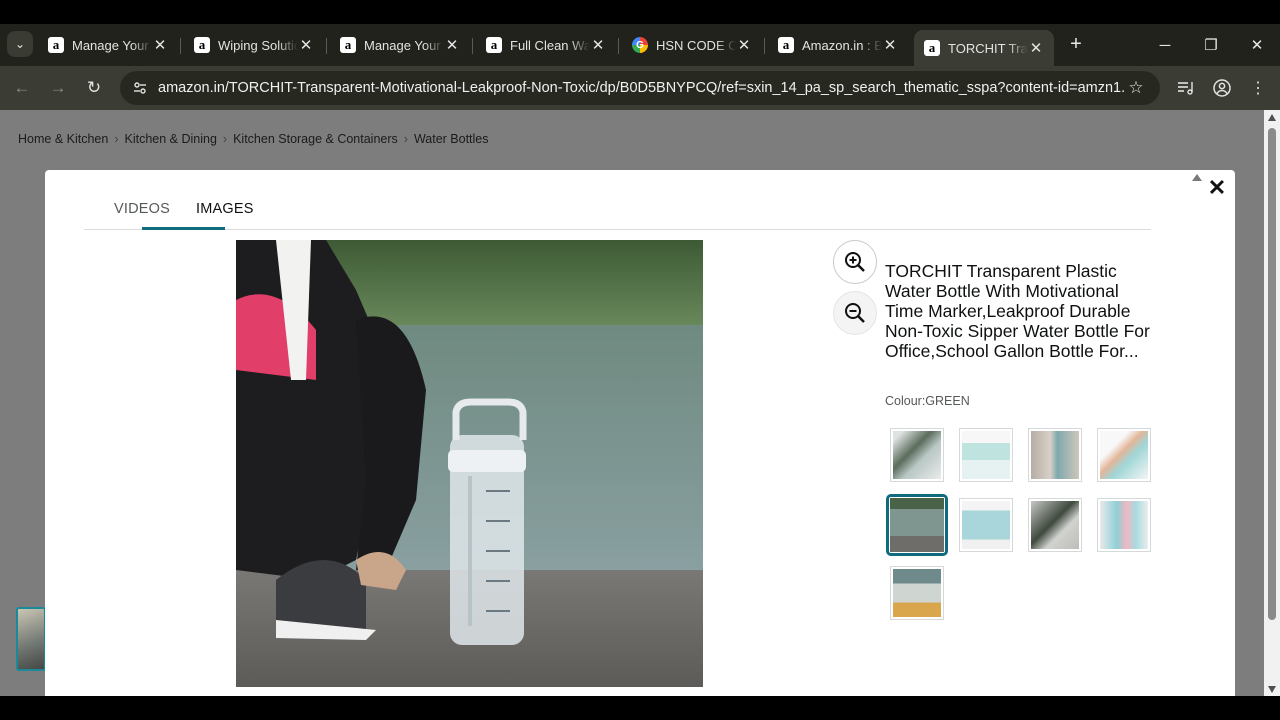 Image resolution: width=1280 pixels, height=720 pixels. What do you see at coordinates (31, 639) in the screenshot?
I see `background-thumbnail` at bounding box center [31, 639].